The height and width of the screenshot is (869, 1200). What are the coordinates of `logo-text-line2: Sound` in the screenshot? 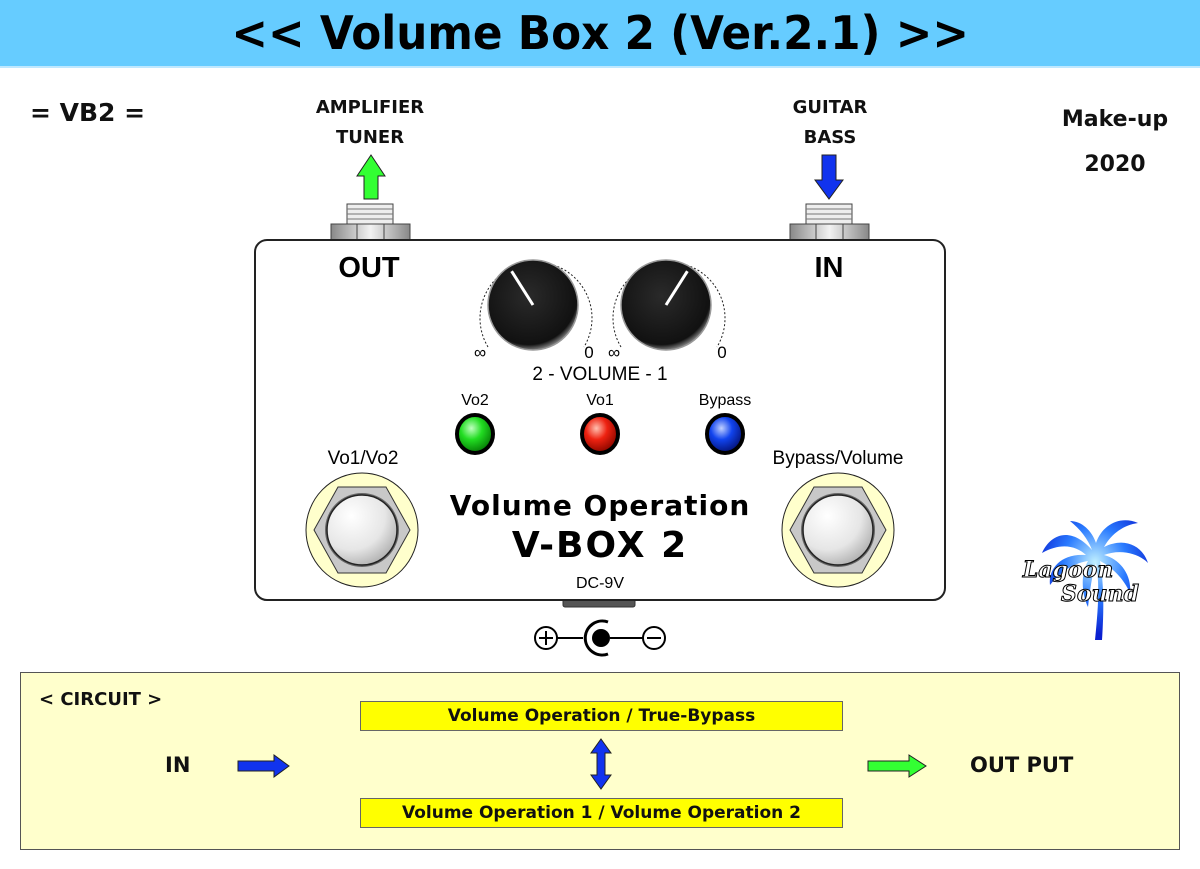 It's located at (1100, 594).